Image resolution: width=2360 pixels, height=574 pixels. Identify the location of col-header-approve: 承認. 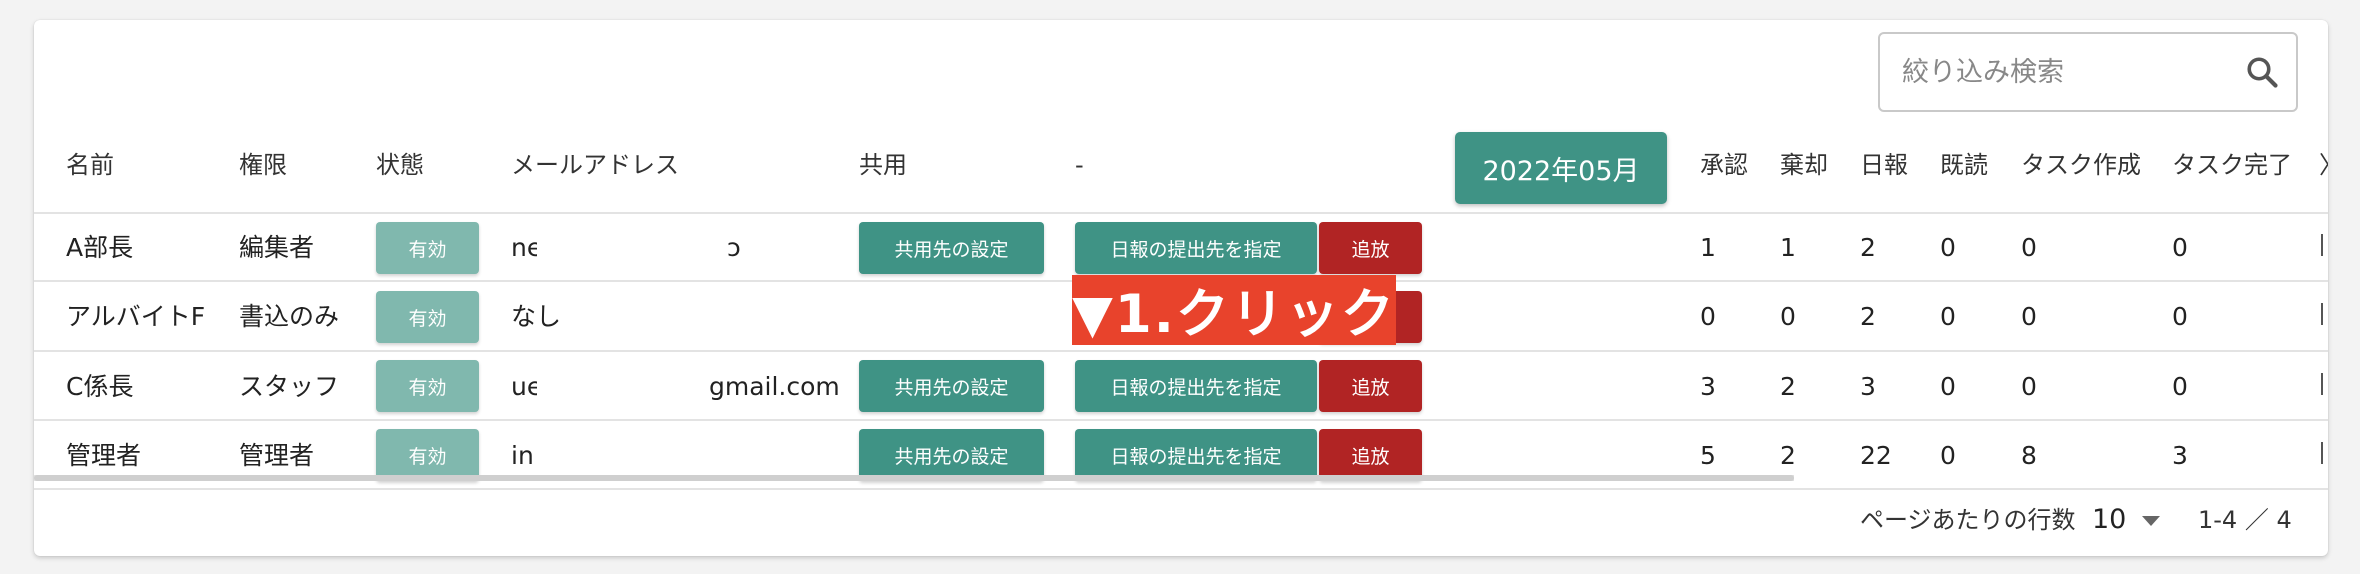
(1724, 165).